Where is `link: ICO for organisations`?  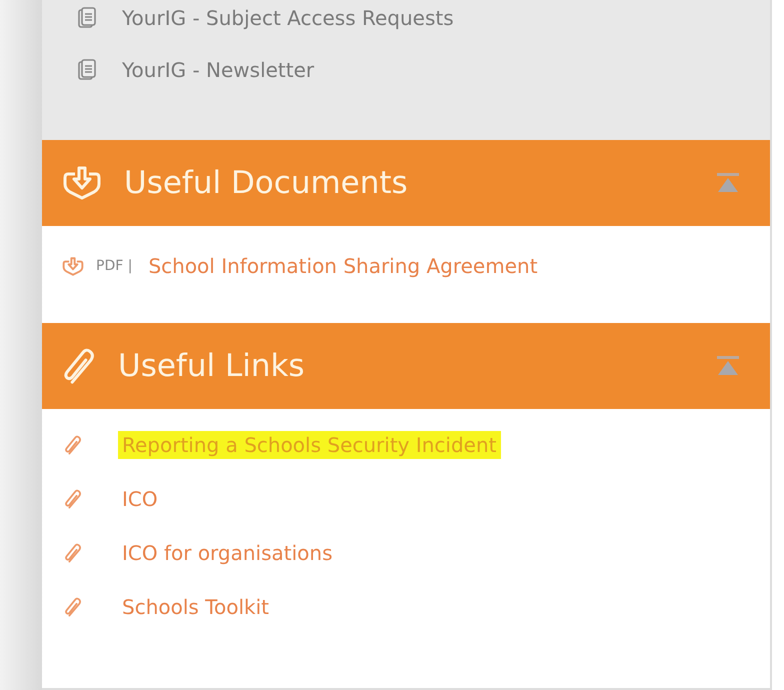 link: ICO for organisations is located at coordinates (227, 553).